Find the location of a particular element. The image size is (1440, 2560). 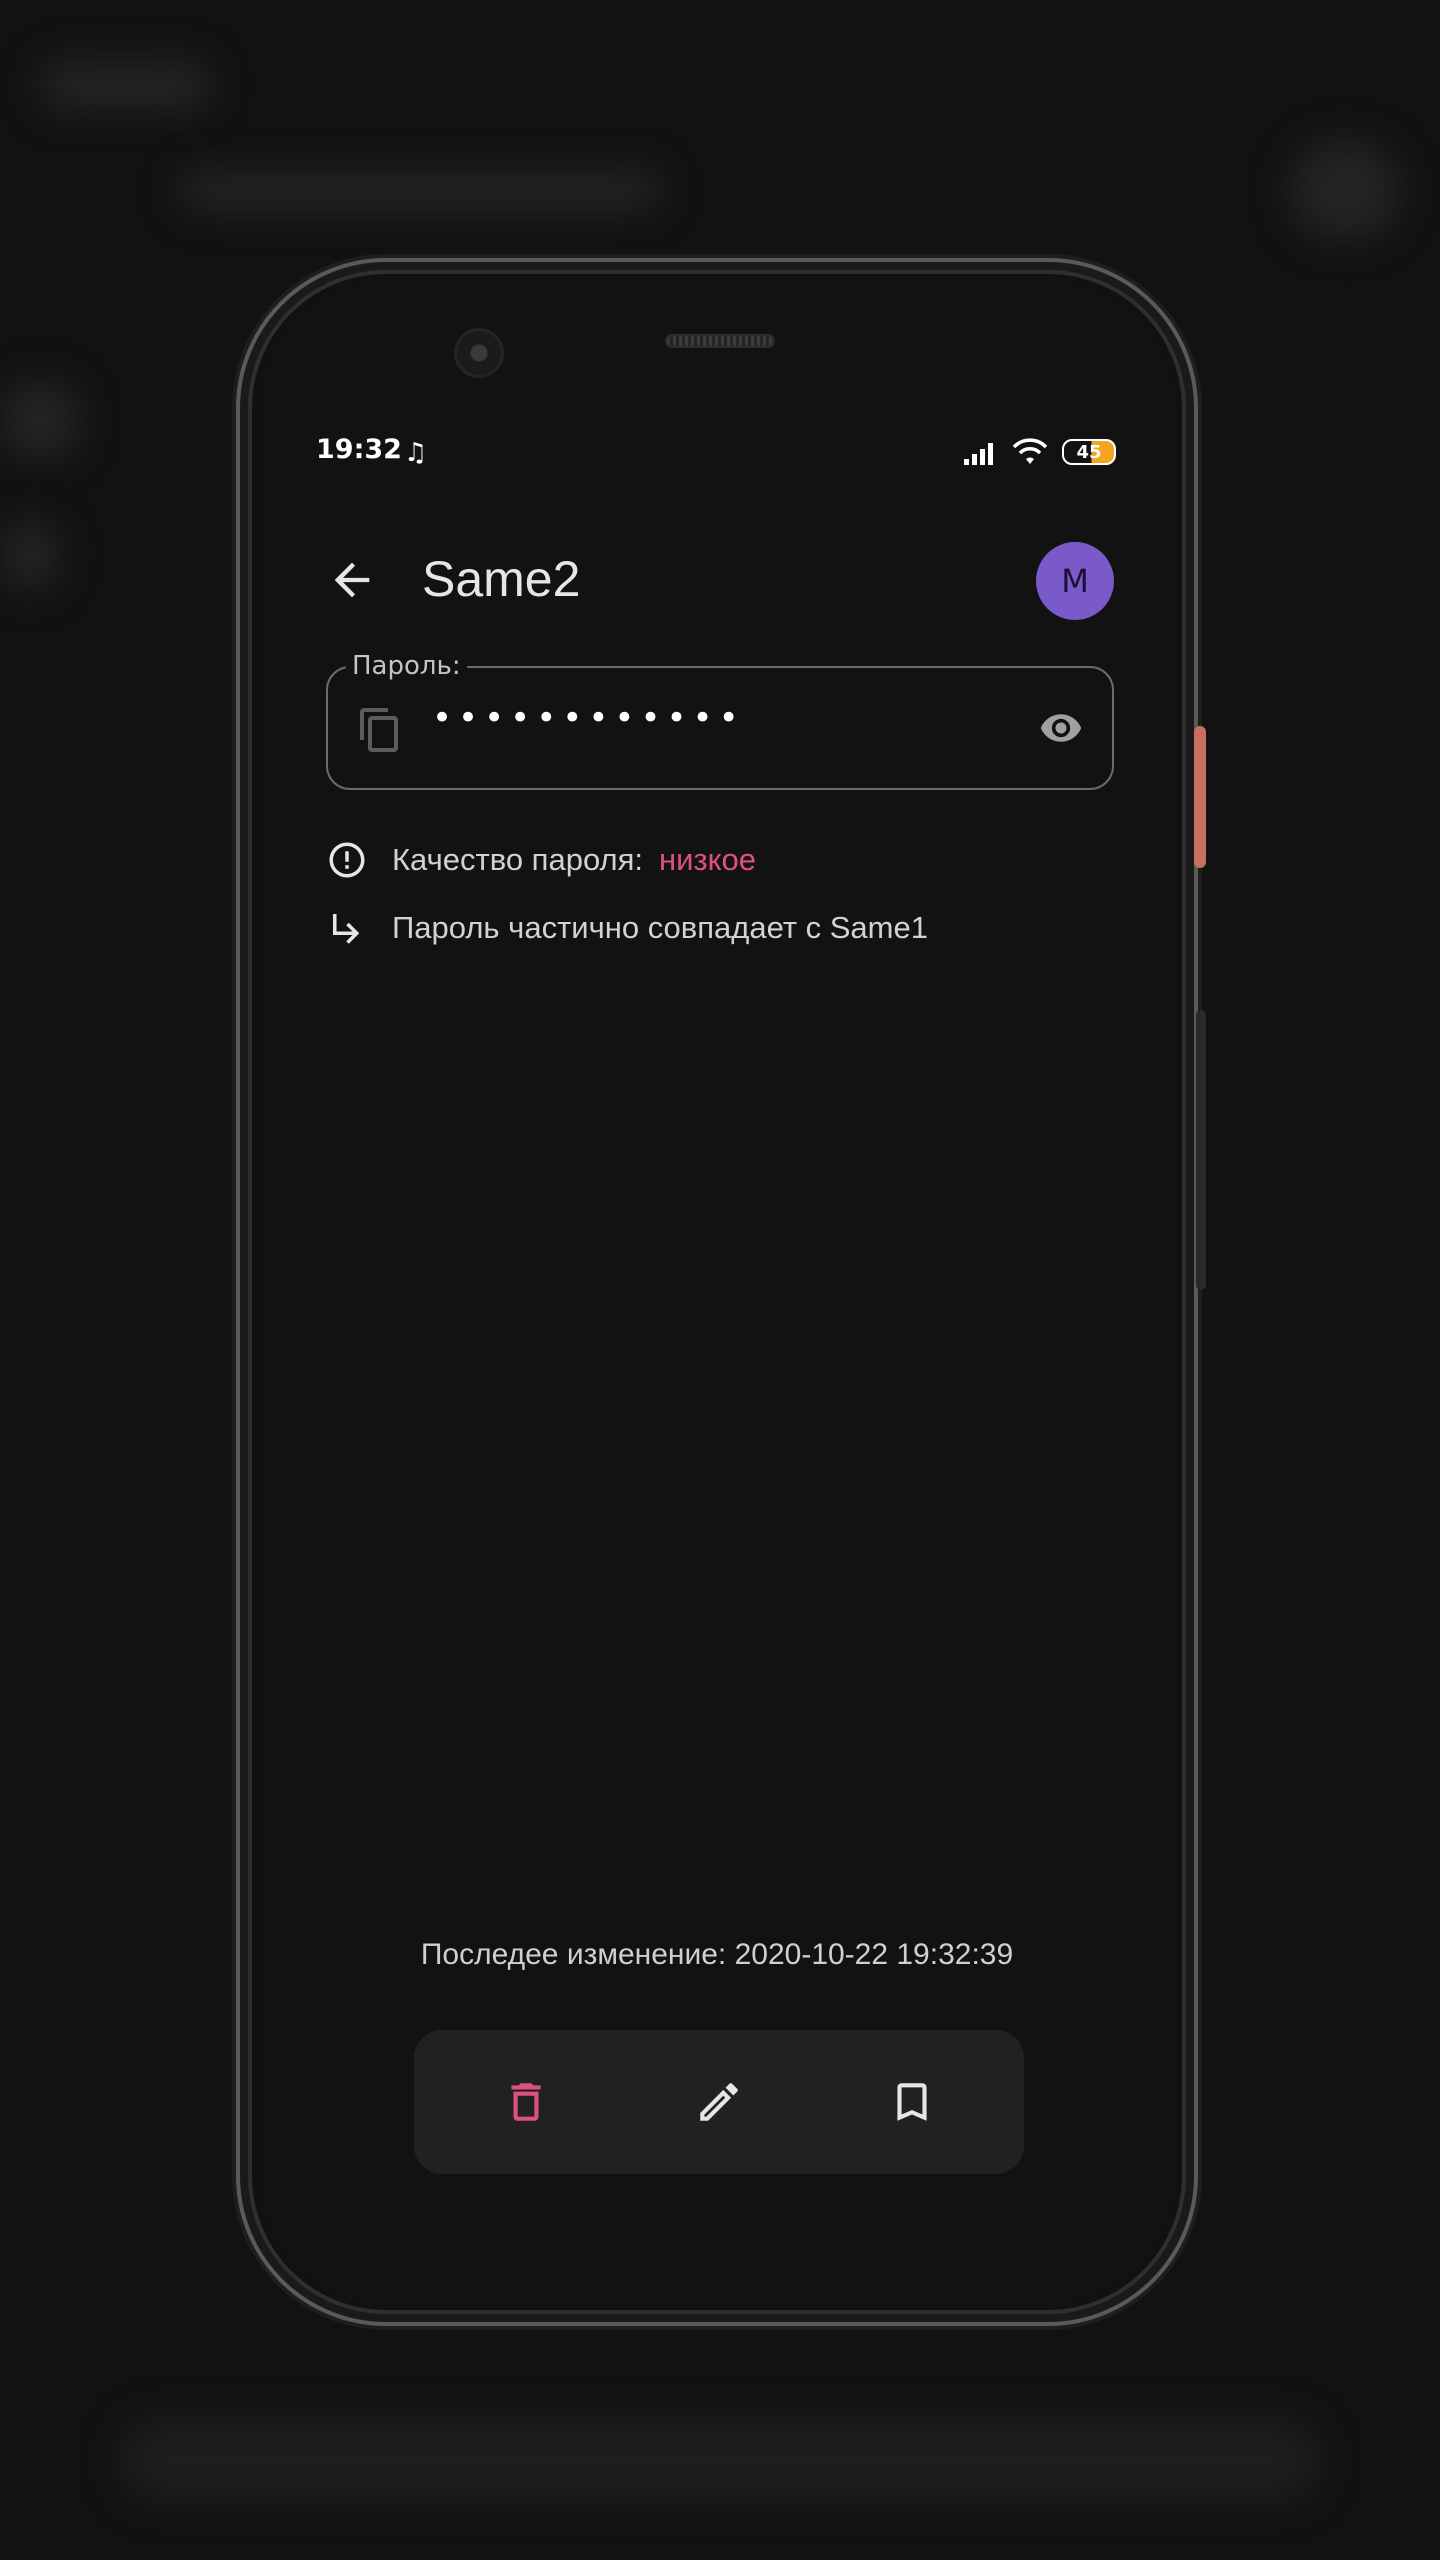

match-text: Пароль частично совпадает с Same1 is located at coordinates (660, 927).